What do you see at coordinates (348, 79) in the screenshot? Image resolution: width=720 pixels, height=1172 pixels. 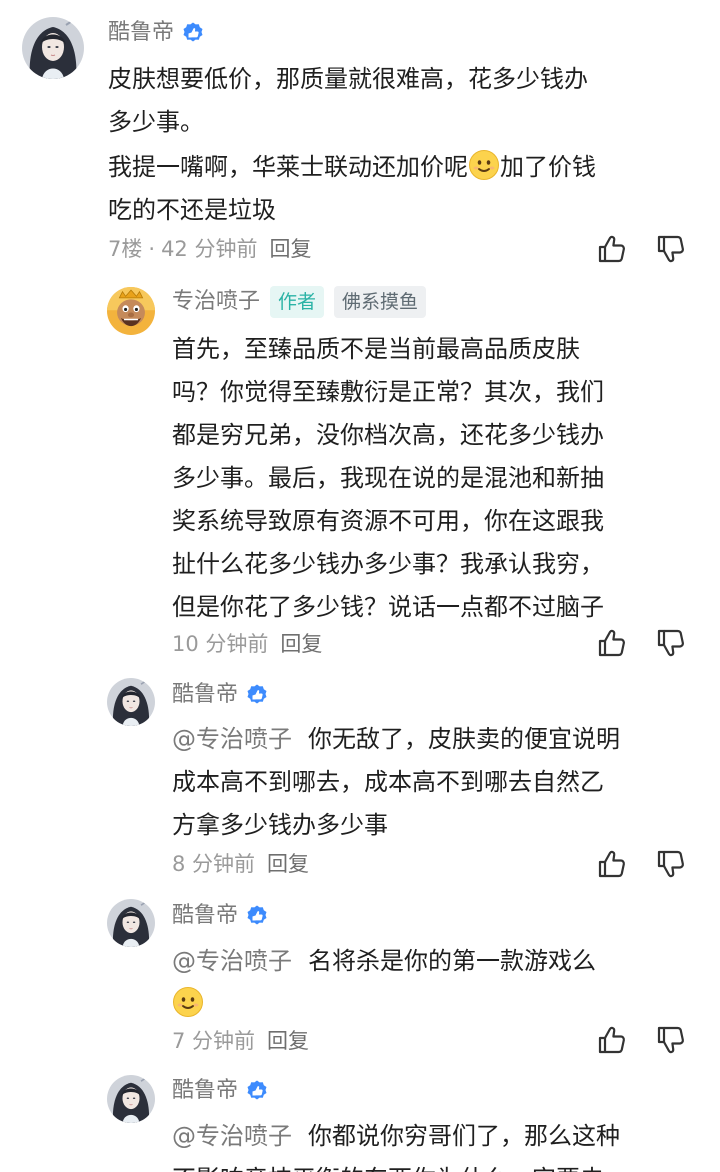 I see `comment-text-line: 皮肤想要低价，那质量就很难高，花多少钱办` at bounding box center [348, 79].